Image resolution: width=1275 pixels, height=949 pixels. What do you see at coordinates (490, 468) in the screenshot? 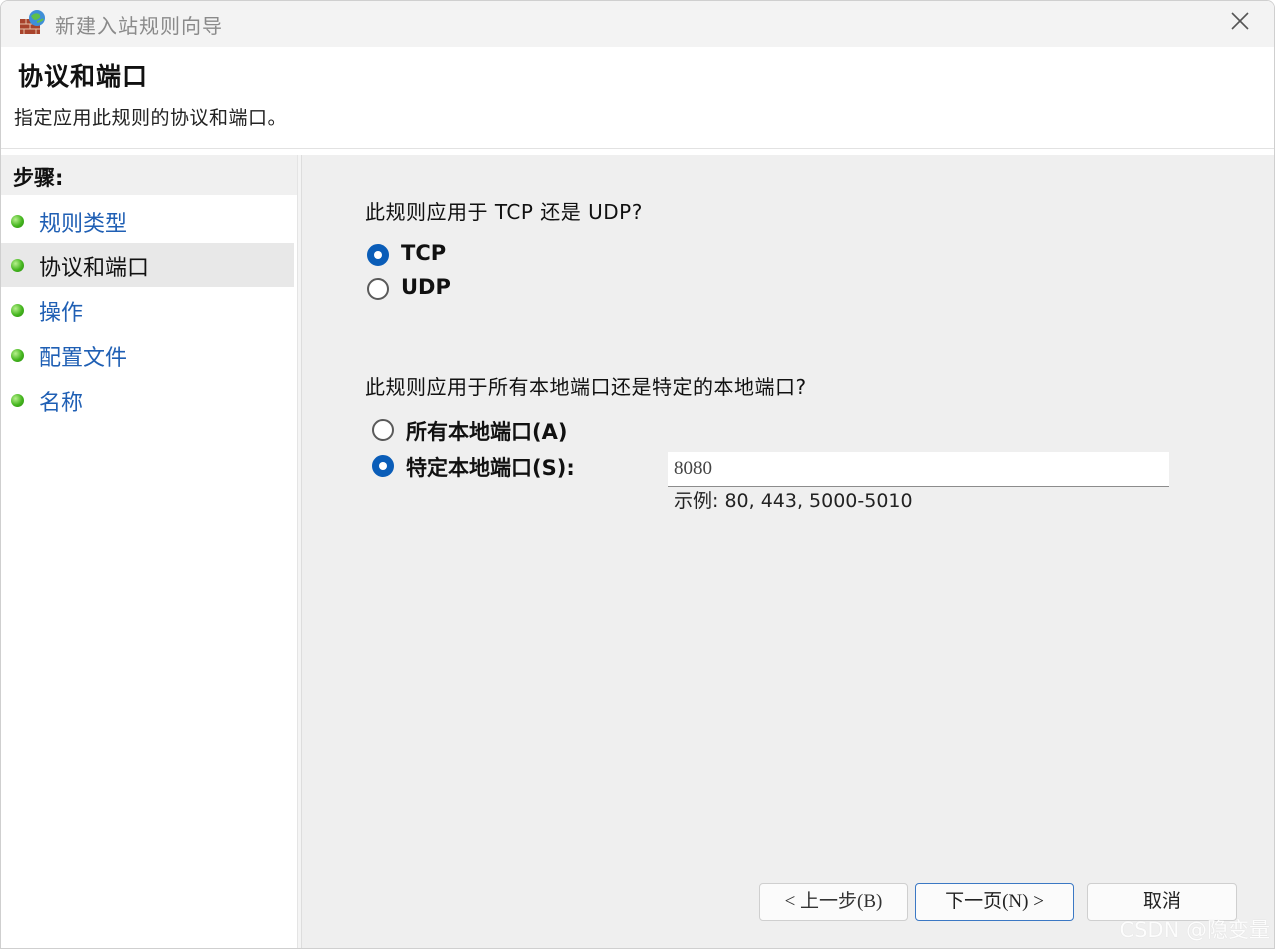
I see `specific-local-ports-label: 特定本地端口(S):` at bounding box center [490, 468].